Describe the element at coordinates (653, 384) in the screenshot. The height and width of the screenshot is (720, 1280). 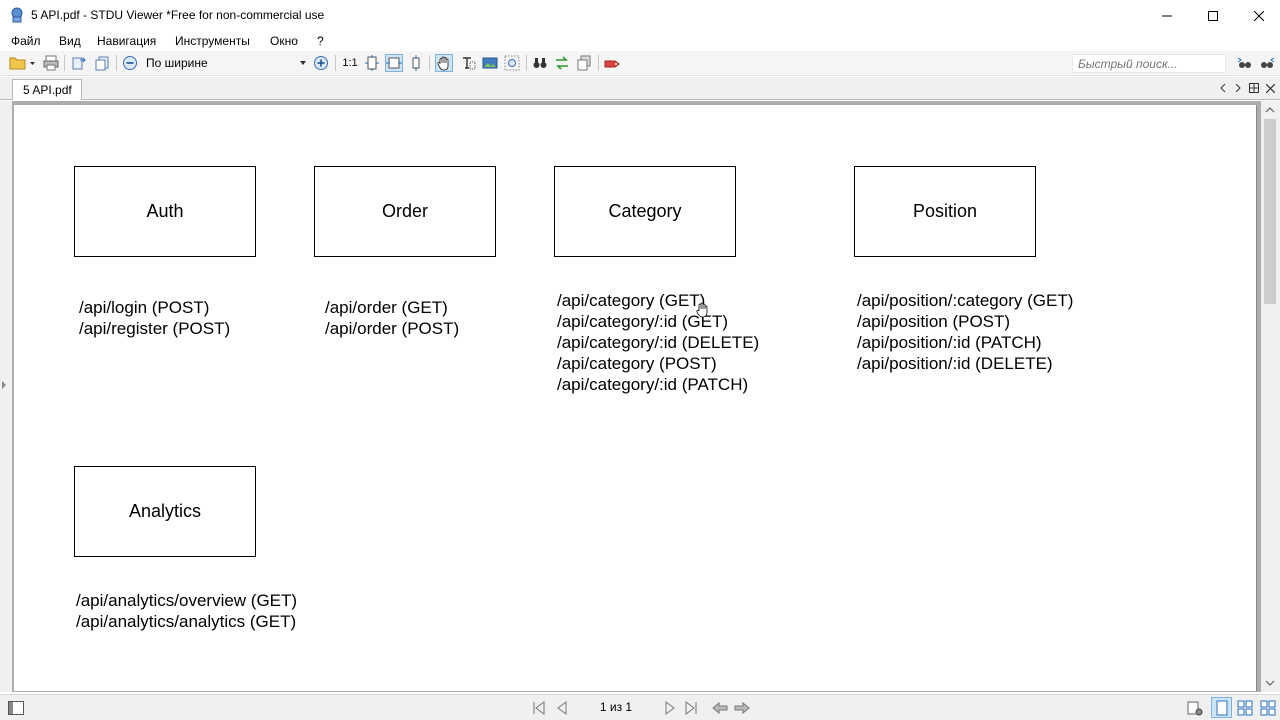
I see `endpoint-item: /api/category/:id (PATCH)` at that location.